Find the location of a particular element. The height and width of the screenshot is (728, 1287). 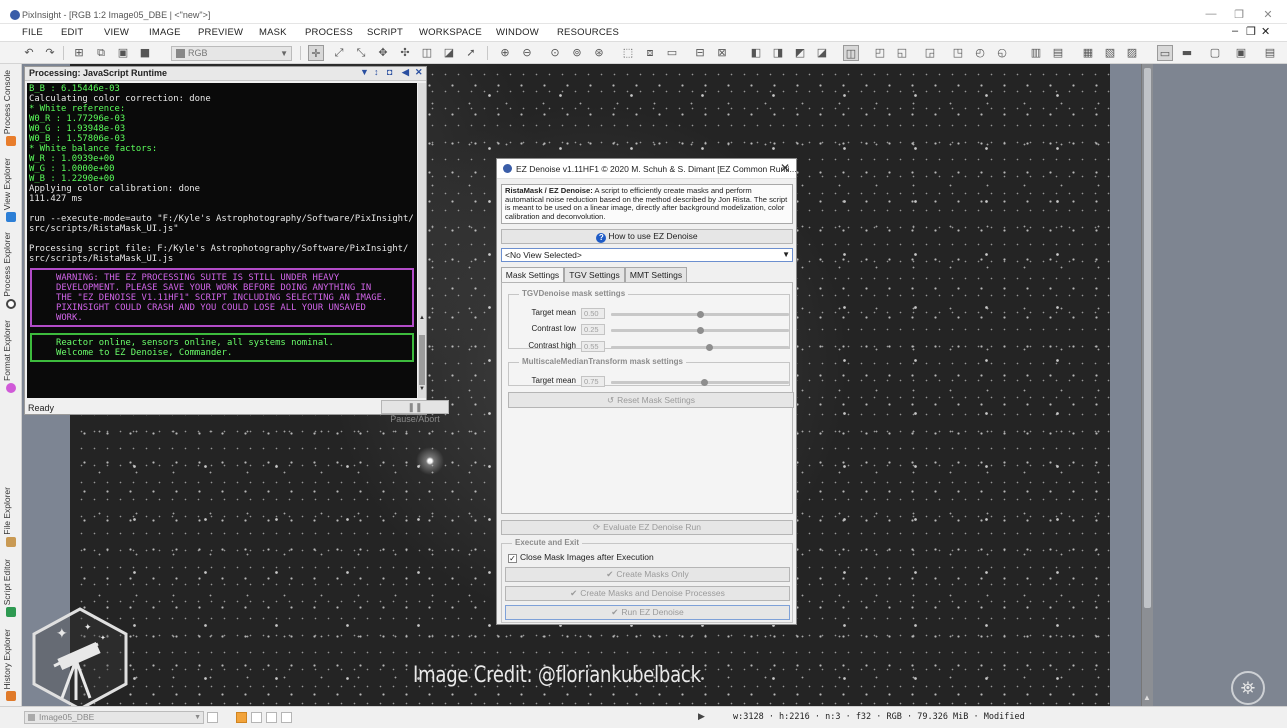

console-scrollbar: ▲ ▼ is located at coordinates (422, 240).